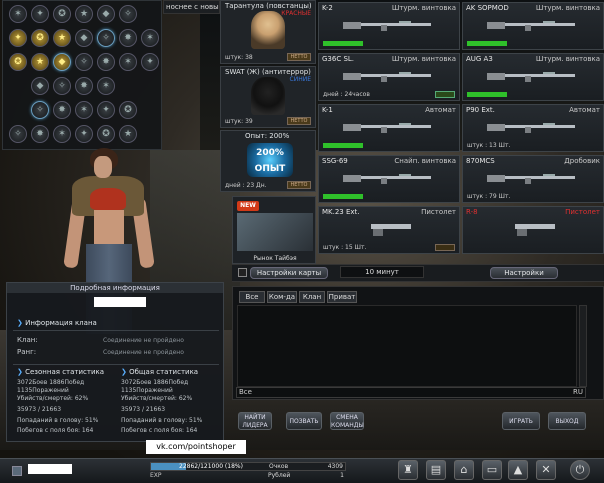 Image resolution: width=604 pixels, height=483 pixels. What do you see at coordinates (299, 185) in the screenshot?
I see `xp-price-button: НЕТТО` at bounding box center [299, 185].